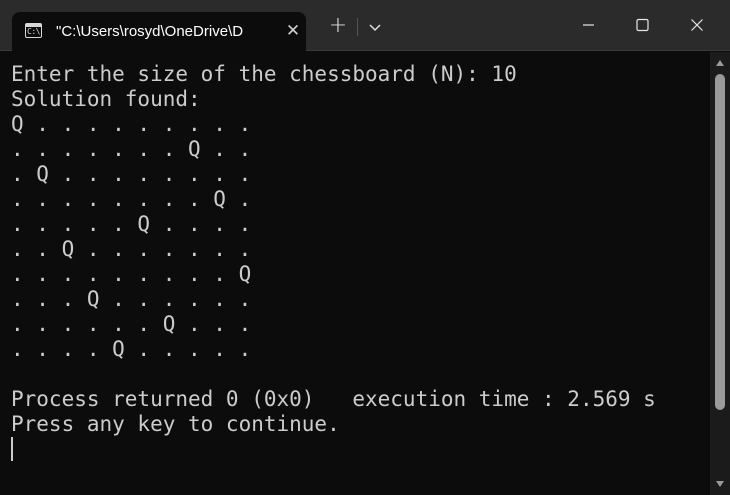 This screenshot has height=495, width=730. I want to click on terminal-icon: C:\, so click(33, 30).